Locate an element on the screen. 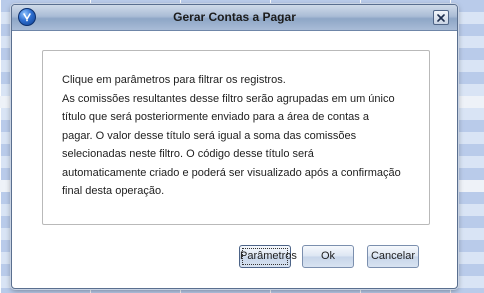 The height and width of the screenshot is (293, 484). close-button is located at coordinates (441, 17).